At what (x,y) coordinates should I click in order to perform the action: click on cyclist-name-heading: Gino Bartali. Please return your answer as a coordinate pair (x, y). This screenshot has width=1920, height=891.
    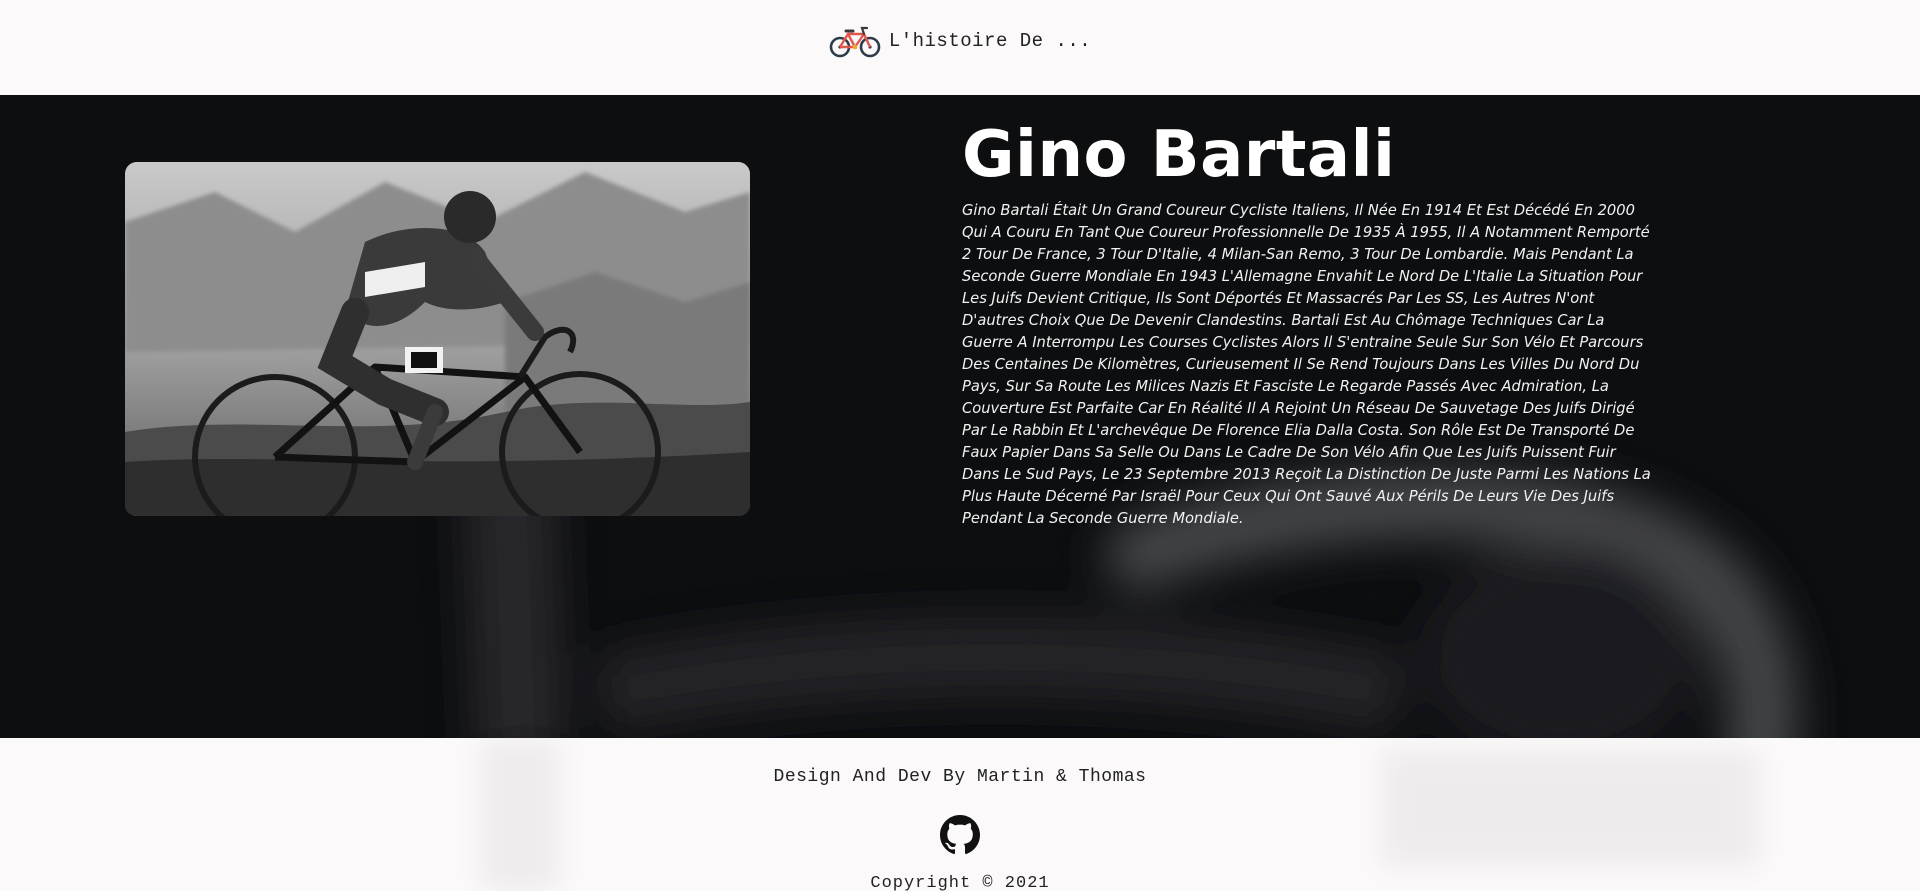
    Looking at the image, I should click on (1179, 155).